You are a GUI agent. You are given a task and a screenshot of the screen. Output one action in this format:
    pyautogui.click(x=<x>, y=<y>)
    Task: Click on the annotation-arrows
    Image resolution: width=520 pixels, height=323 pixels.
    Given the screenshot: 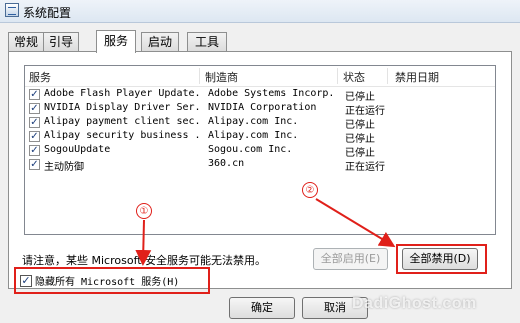 What is the action you would take?
    pyautogui.click(x=265, y=232)
    